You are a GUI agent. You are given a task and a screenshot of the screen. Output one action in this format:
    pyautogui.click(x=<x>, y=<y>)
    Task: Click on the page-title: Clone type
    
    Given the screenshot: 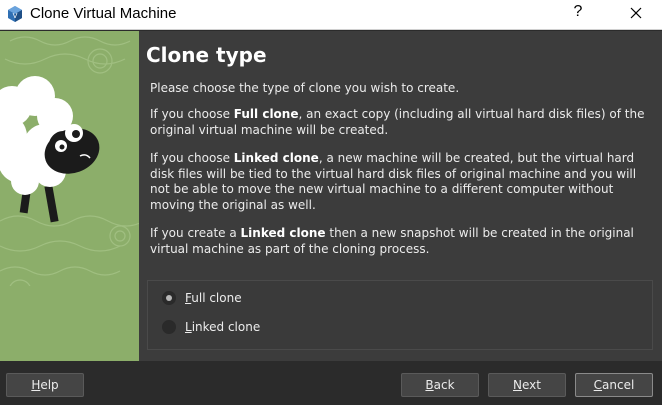 What is the action you would take?
    pyautogui.click(x=206, y=55)
    